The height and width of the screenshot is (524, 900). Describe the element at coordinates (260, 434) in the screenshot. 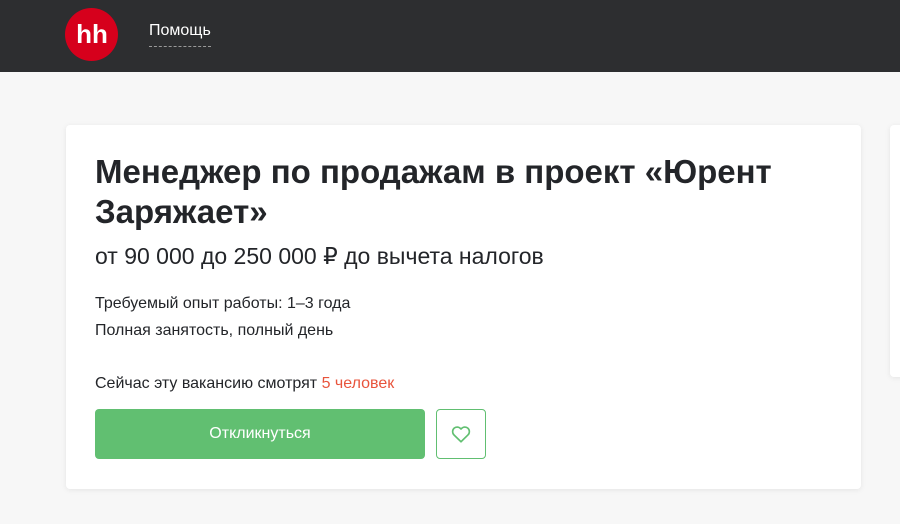

I see `respond-button: Откликнуться` at that location.